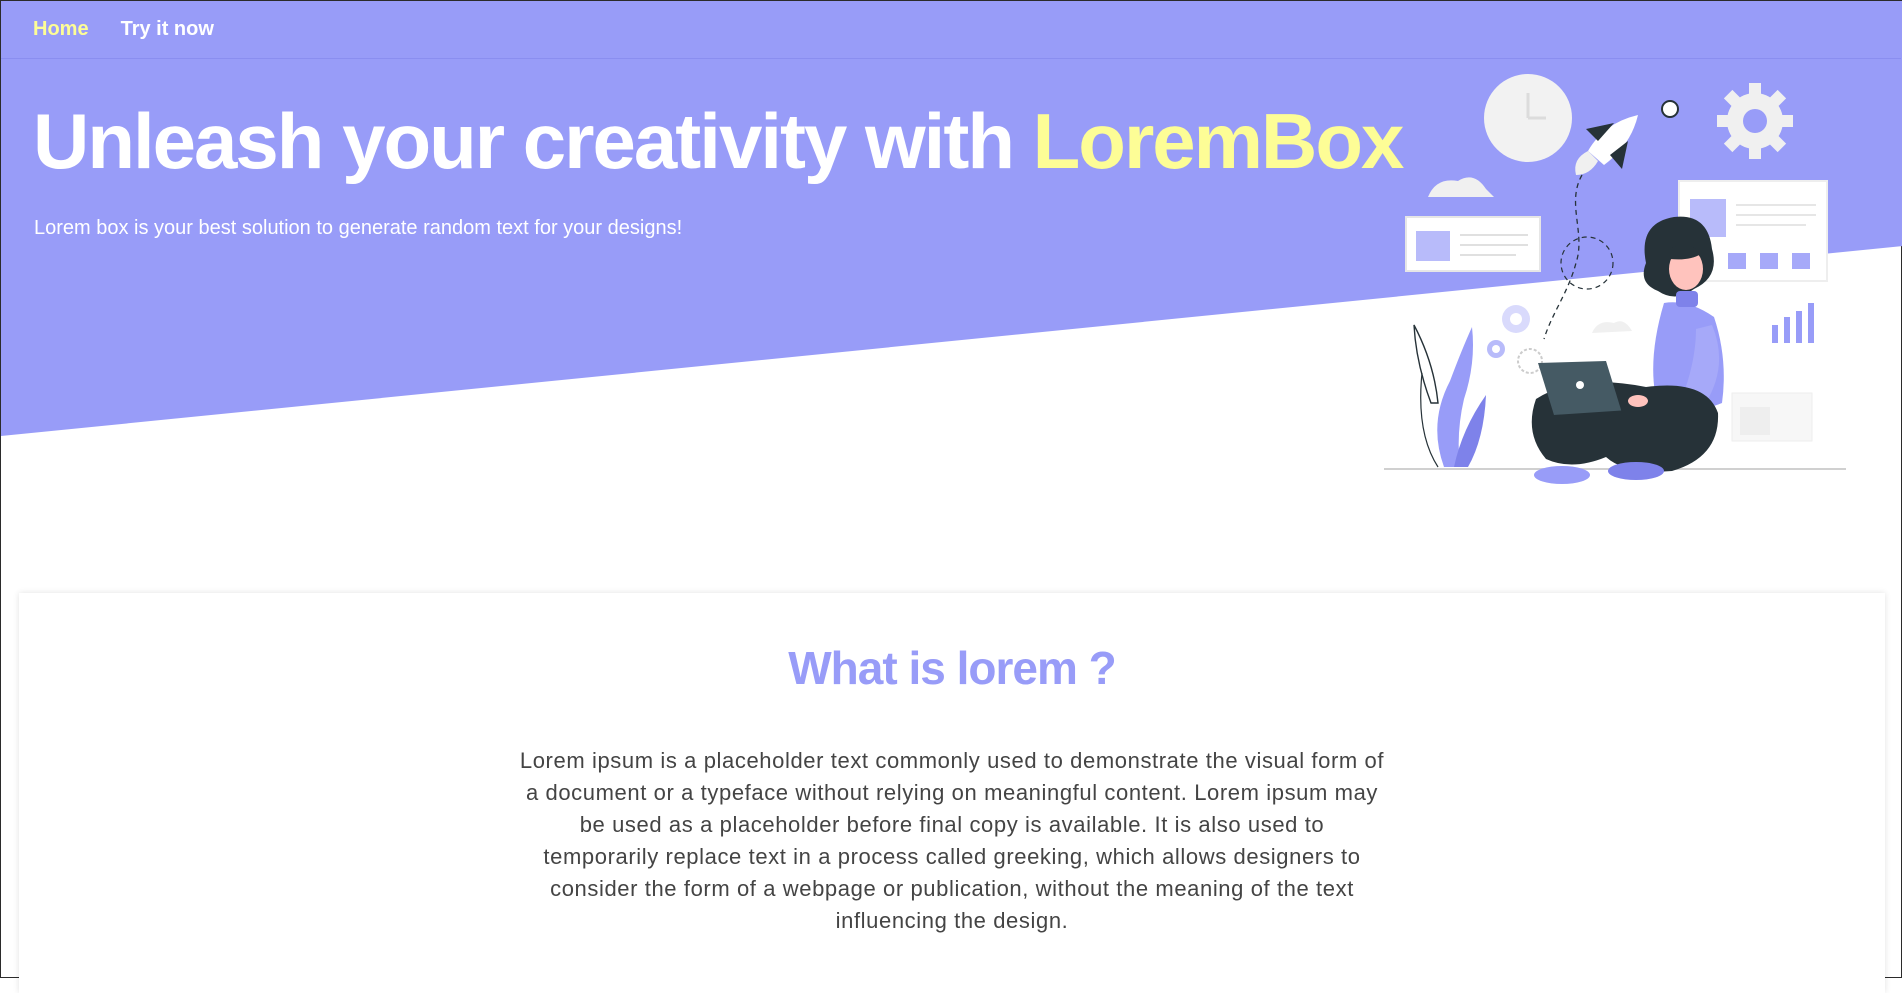  Describe the element at coordinates (533, 141) in the screenshot. I see `hero-title-text: Unleash your creativity with` at that location.